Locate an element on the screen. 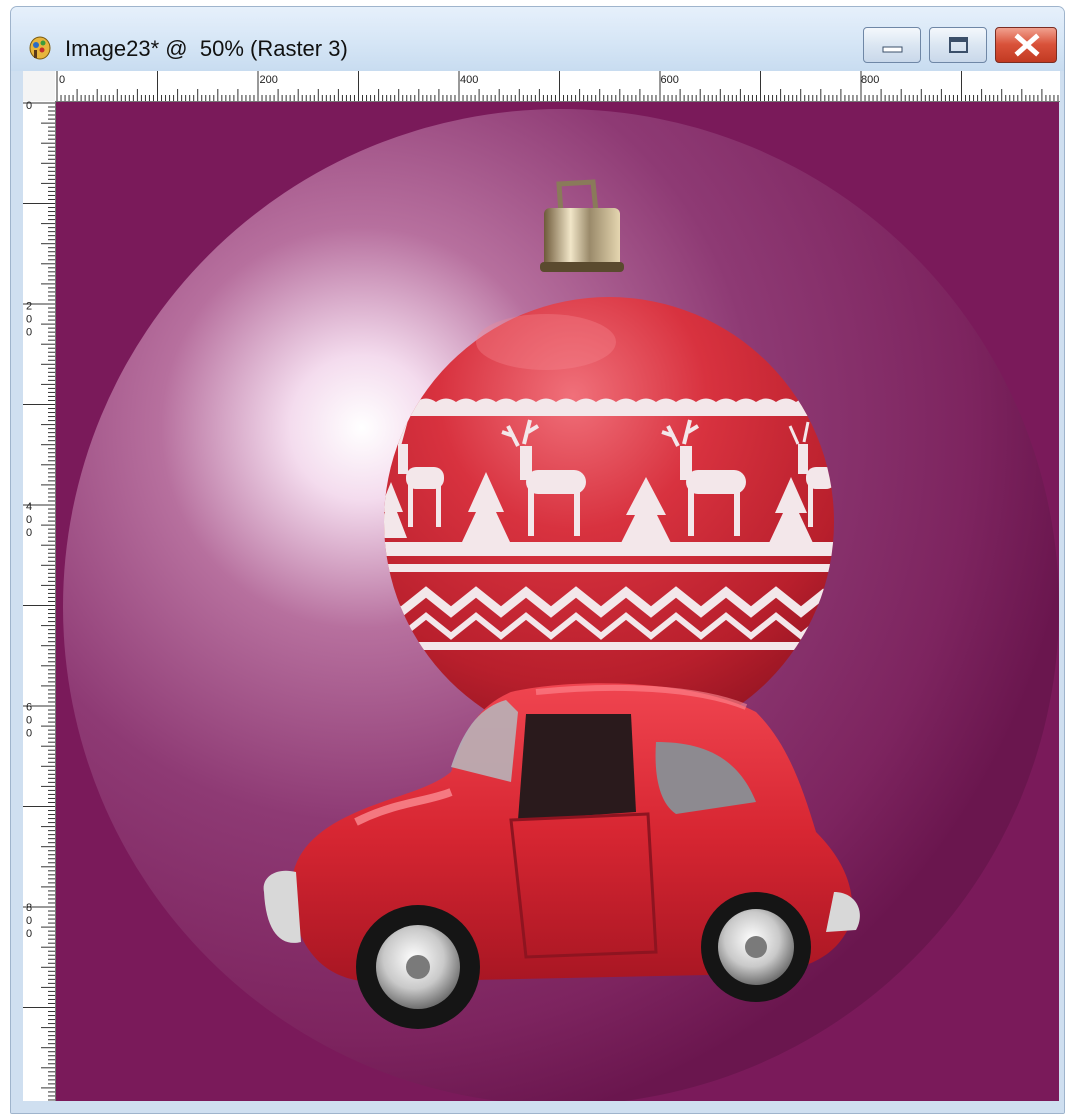  window-title: Image23* @ 50% (Raster 3) is located at coordinates (206, 48).